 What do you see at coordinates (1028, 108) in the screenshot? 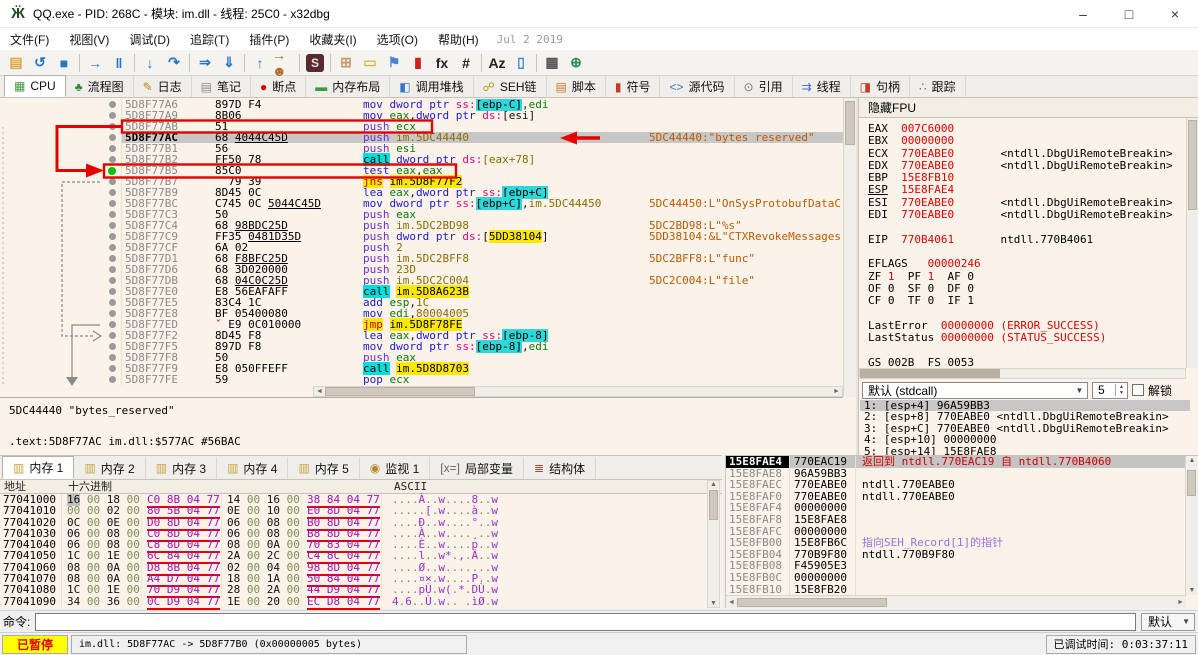
I see `hide-fpu-button: 隐藏FPU` at bounding box center [1028, 108].